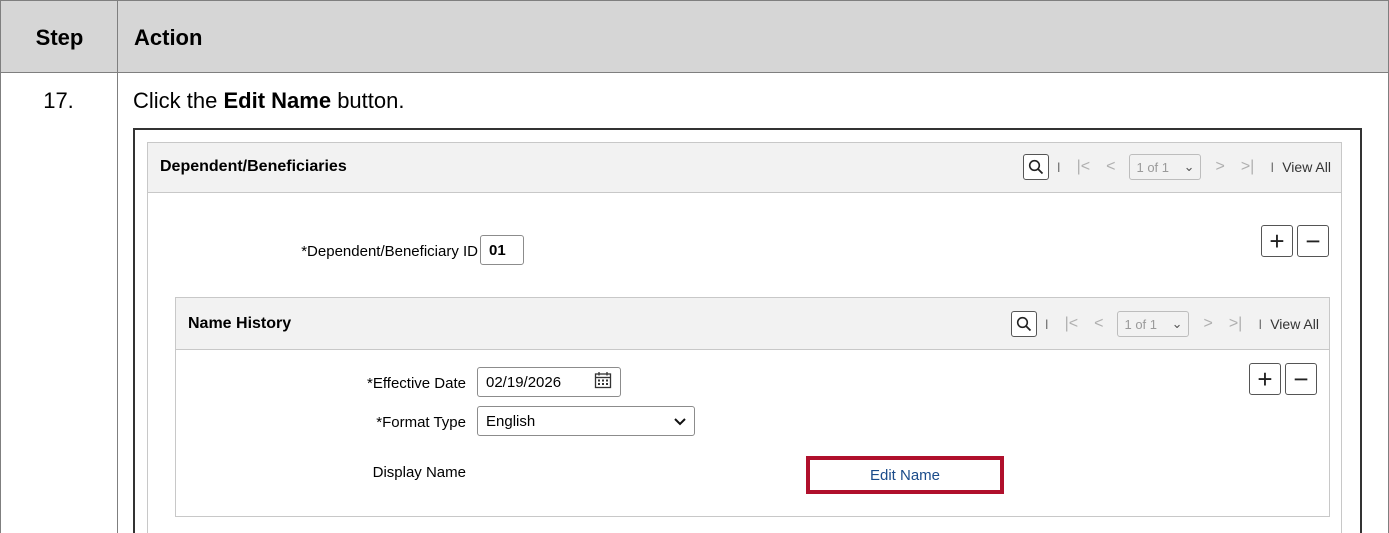  I want to click on dependent-id-label: *Dependent/Beneficiary ID, so click(389, 251).